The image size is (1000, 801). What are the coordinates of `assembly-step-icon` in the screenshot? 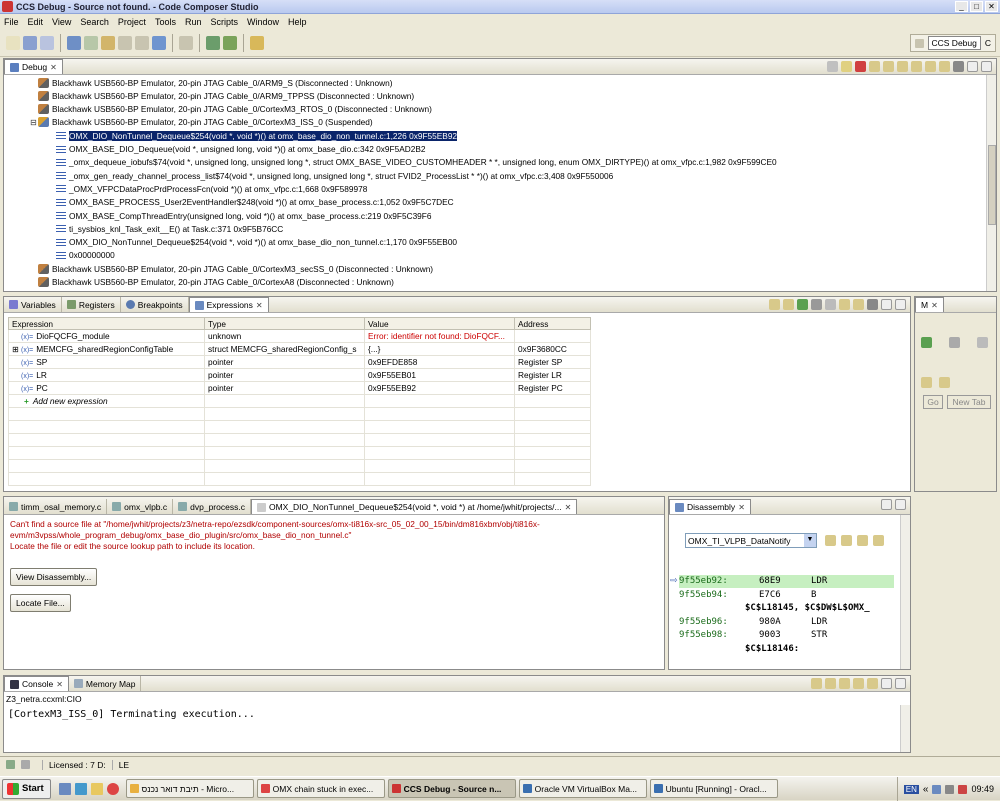 It's located at (916, 66).